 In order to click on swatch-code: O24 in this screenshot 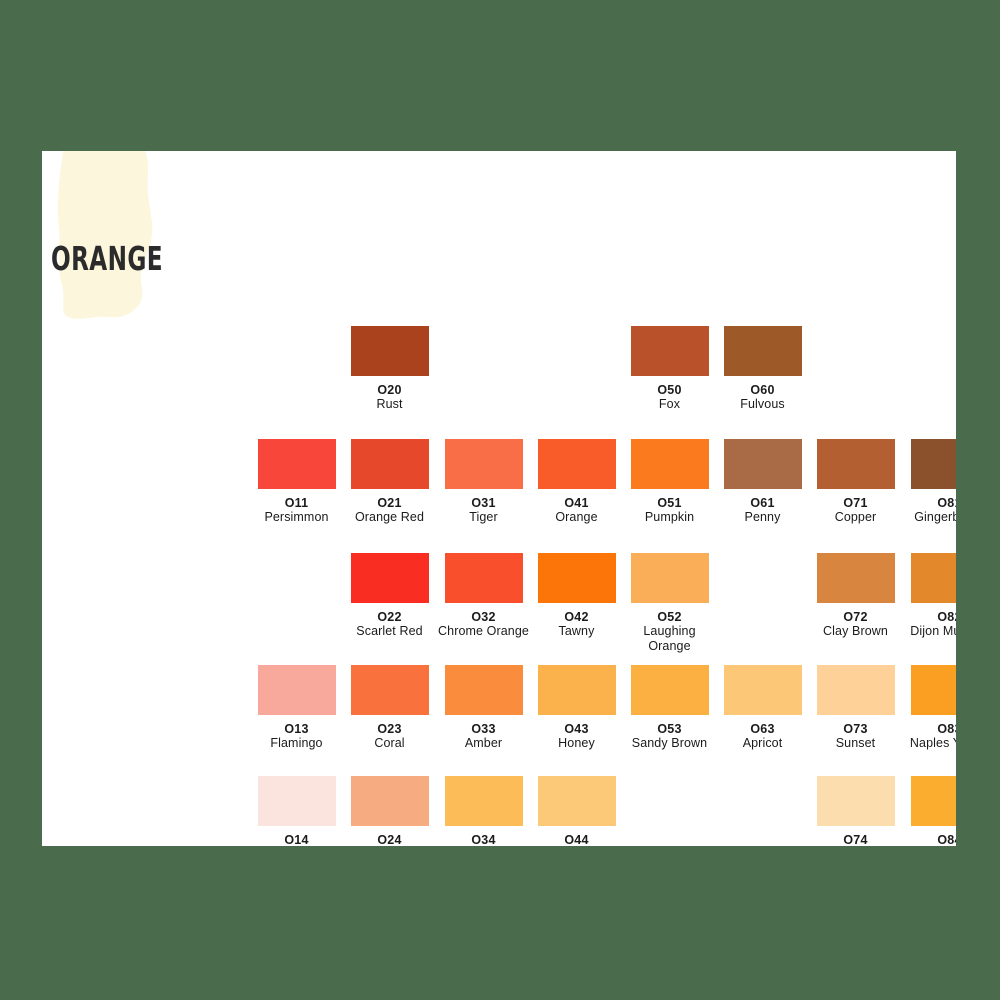, I will do `click(389, 839)`.